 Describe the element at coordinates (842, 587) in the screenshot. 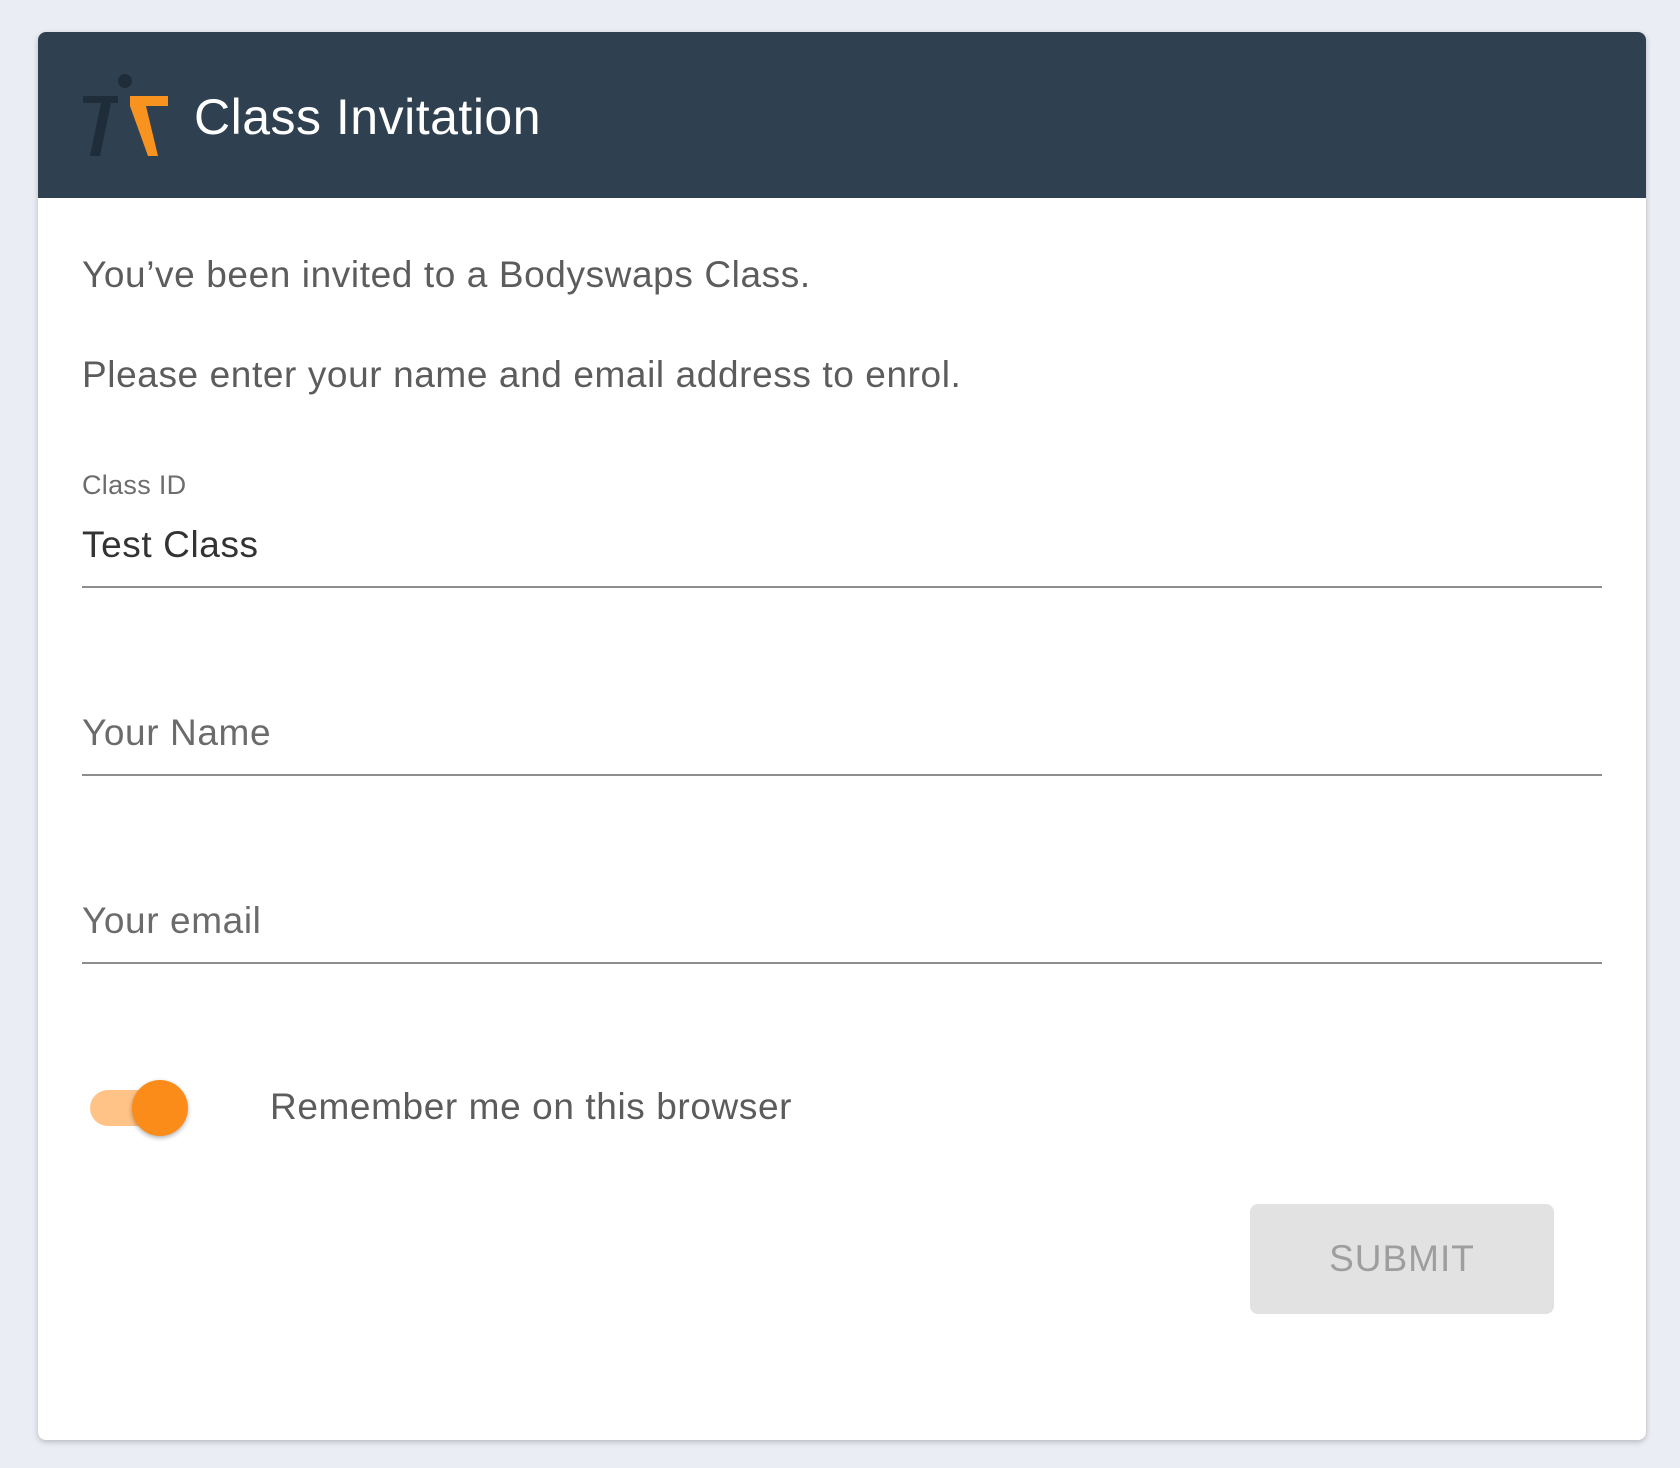

I see `class-id-underline` at that location.